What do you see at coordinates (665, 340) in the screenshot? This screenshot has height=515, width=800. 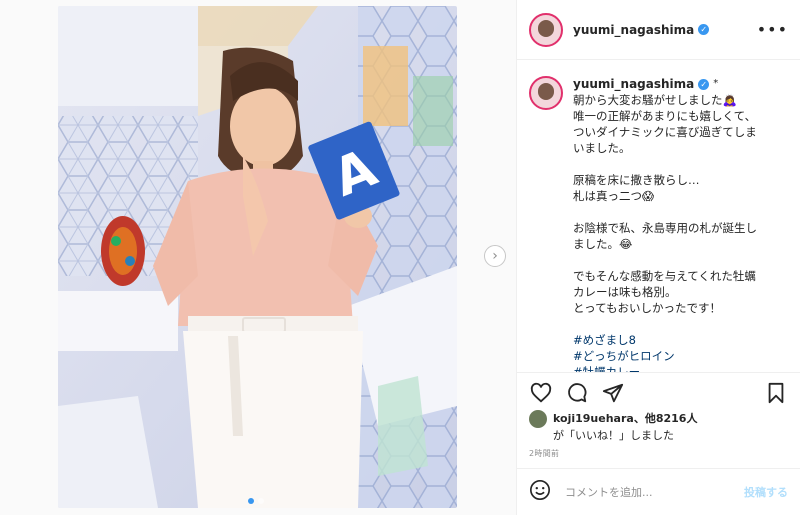 I see `hashtag-link: #めざまし8` at bounding box center [665, 340].